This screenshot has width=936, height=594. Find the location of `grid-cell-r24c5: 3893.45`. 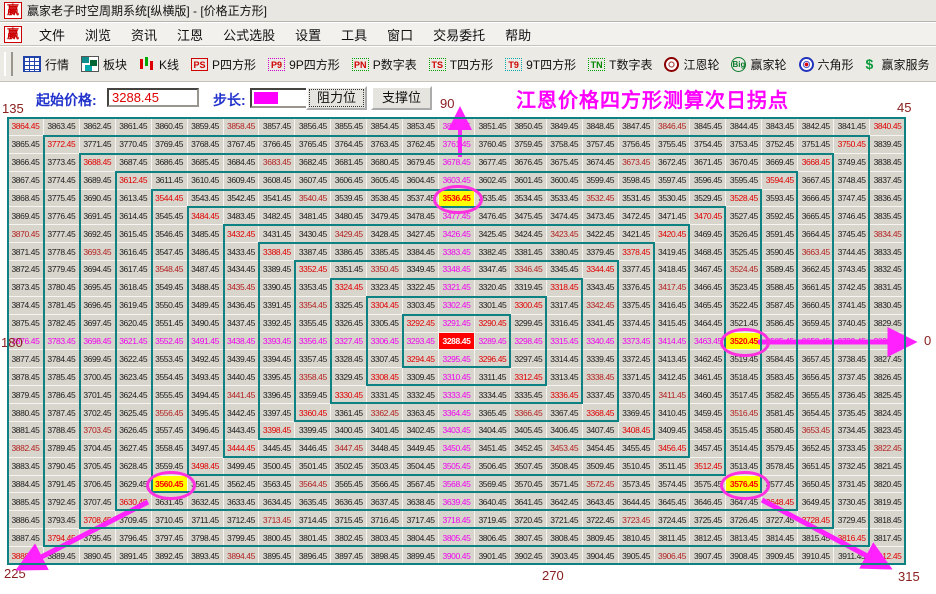

grid-cell-r24c5: 3893.45 is located at coordinates (205, 556).